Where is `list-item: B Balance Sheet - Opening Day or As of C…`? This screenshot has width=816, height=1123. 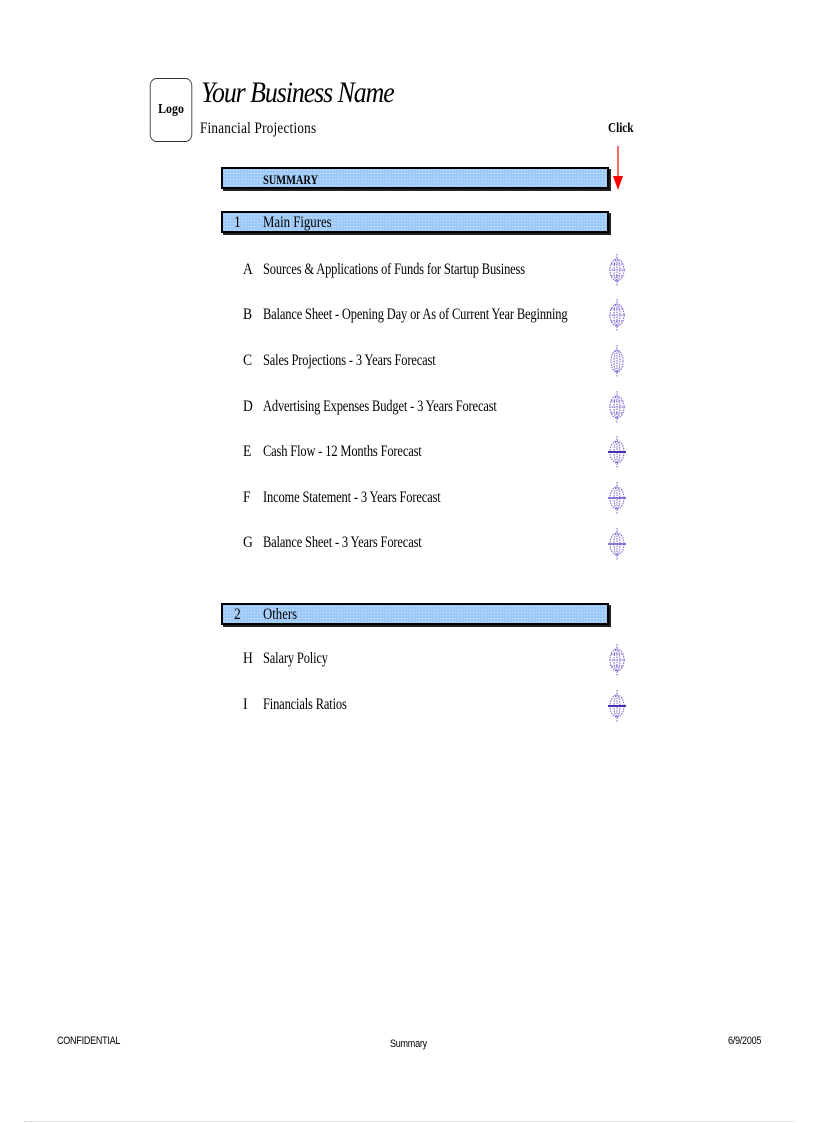
list-item: B Balance Sheet - Opening Day or As of C… is located at coordinates (443, 316).